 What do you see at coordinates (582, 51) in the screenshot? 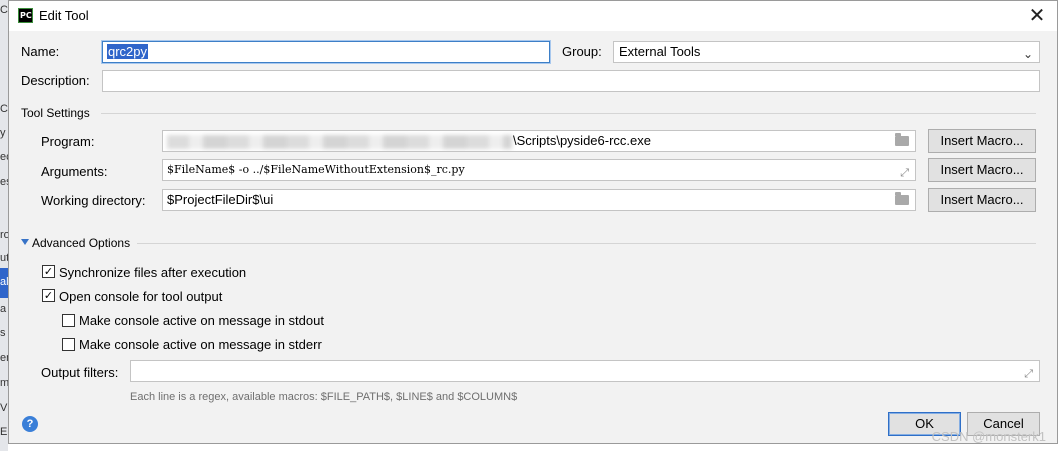
I see `group-label: Group:` at bounding box center [582, 51].